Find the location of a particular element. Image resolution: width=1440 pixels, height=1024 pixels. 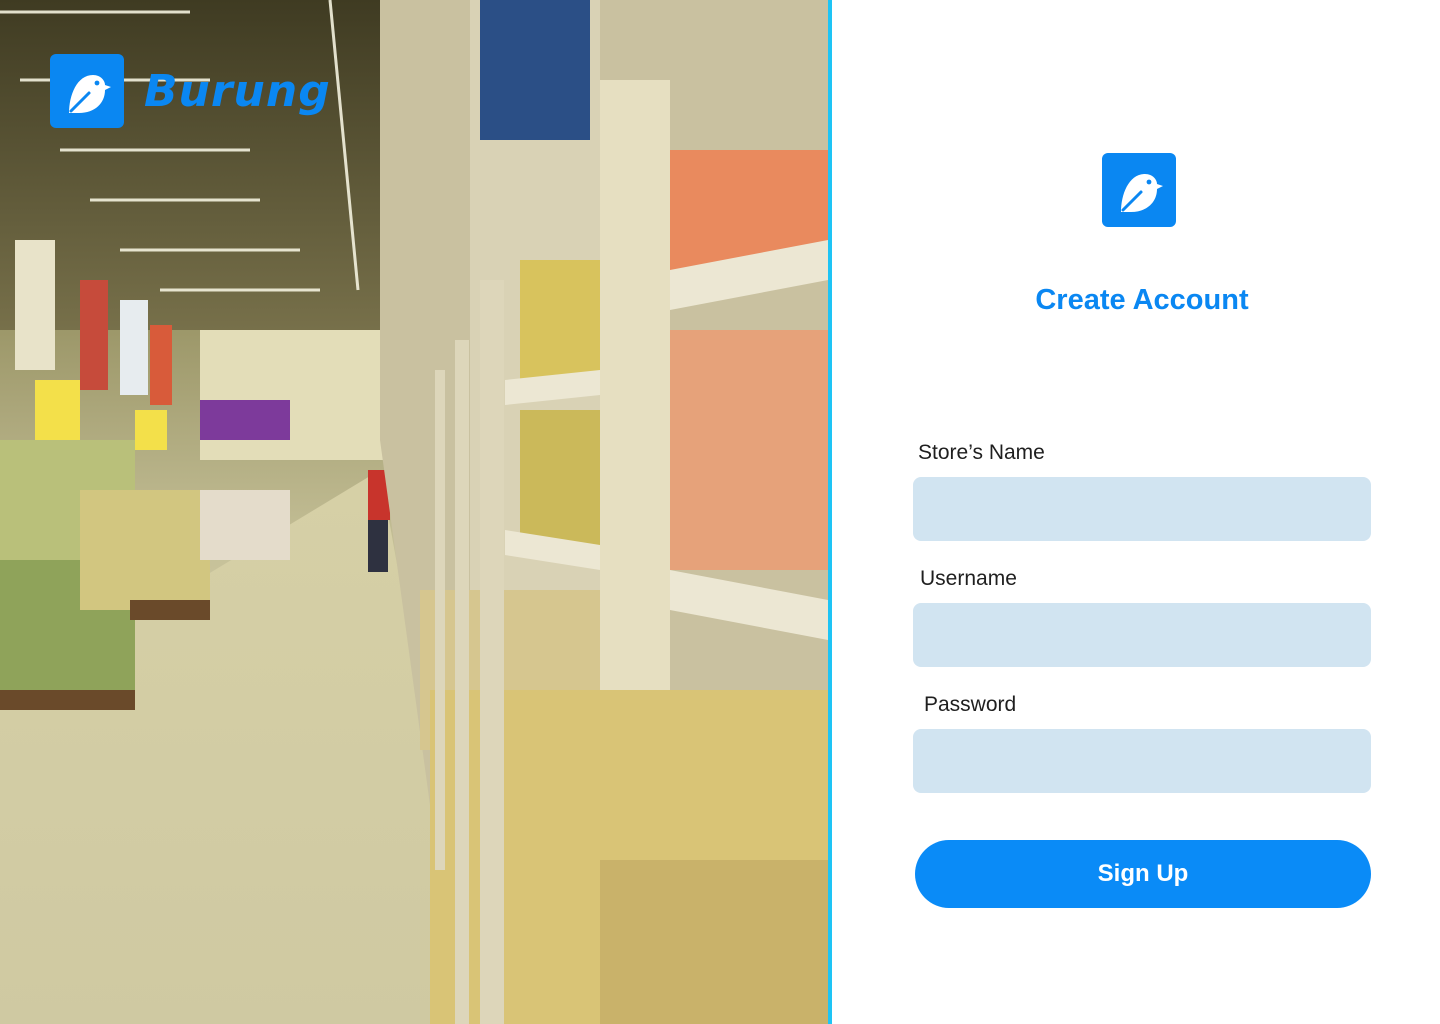

page-title: Create Account is located at coordinates (1142, 300).